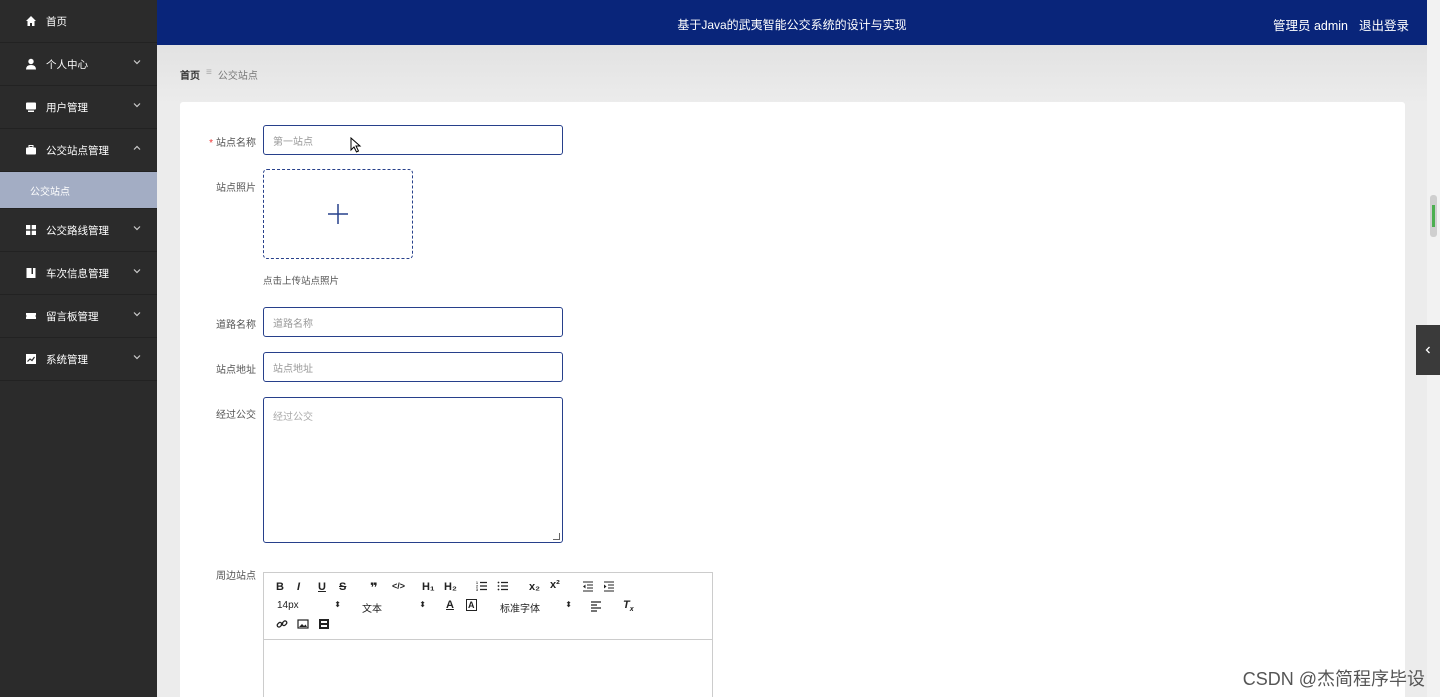 This screenshot has height=697, width=1440. What do you see at coordinates (78, 190) in the screenshot?
I see `sidebar-subitem-bus-station: 公交站点` at bounding box center [78, 190].